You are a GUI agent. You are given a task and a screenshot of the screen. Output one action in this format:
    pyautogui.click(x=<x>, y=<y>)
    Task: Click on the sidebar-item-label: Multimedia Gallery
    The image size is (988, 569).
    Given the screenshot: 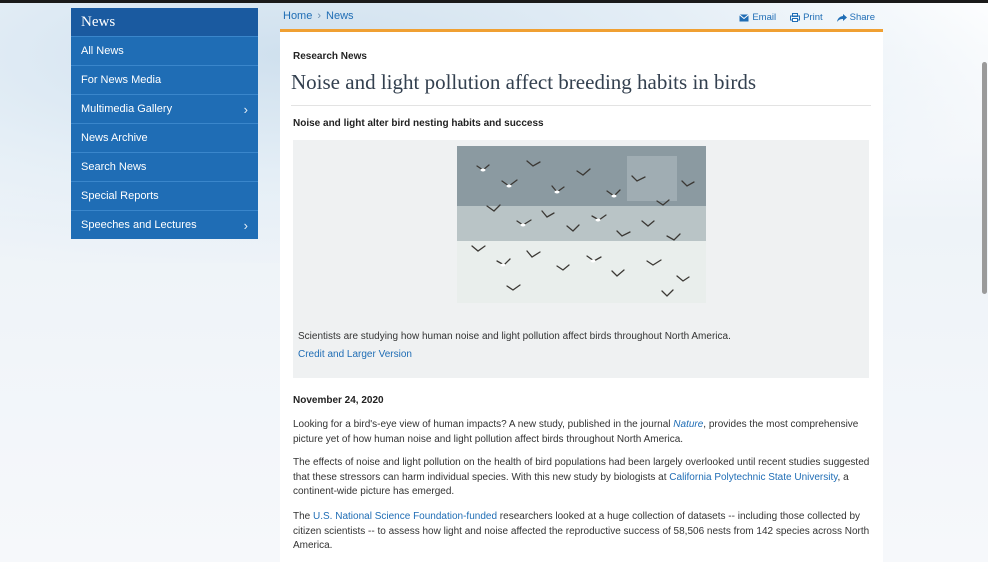 What is the action you would take?
    pyautogui.click(x=127, y=109)
    